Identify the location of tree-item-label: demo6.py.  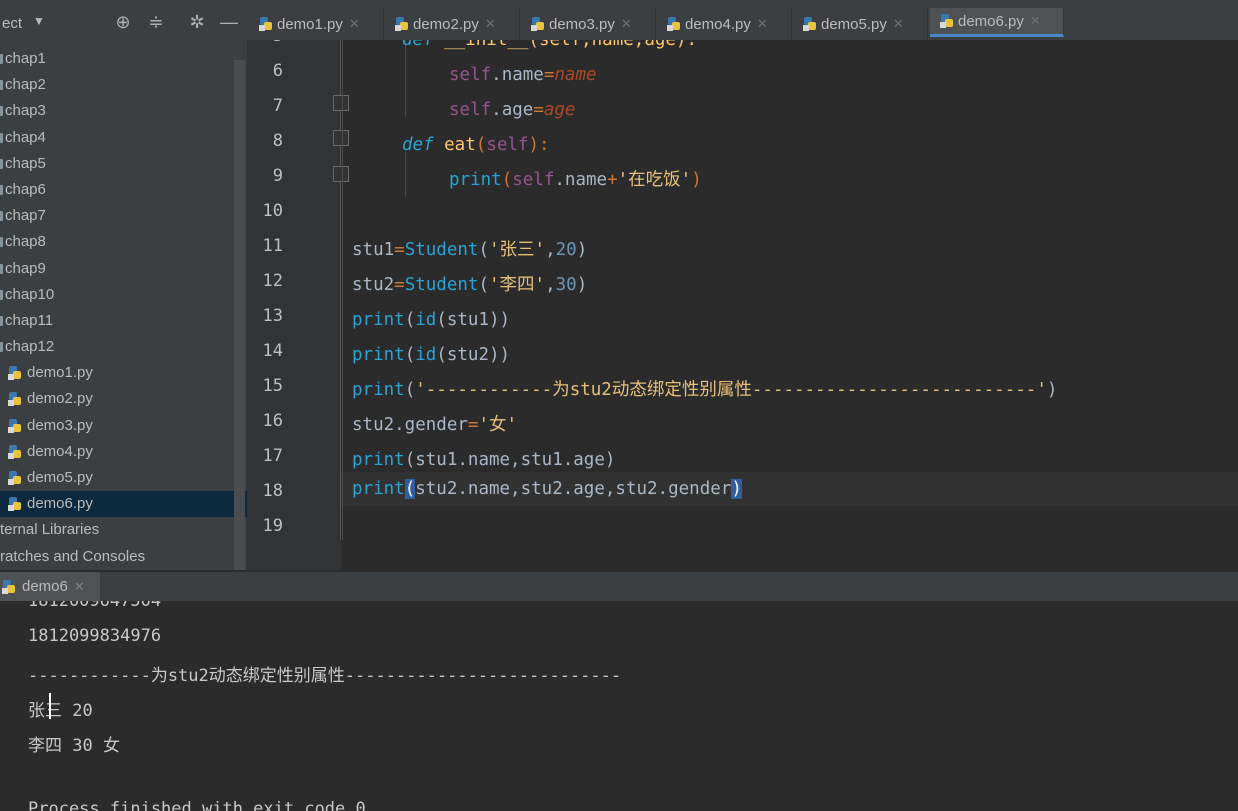
(60, 504).